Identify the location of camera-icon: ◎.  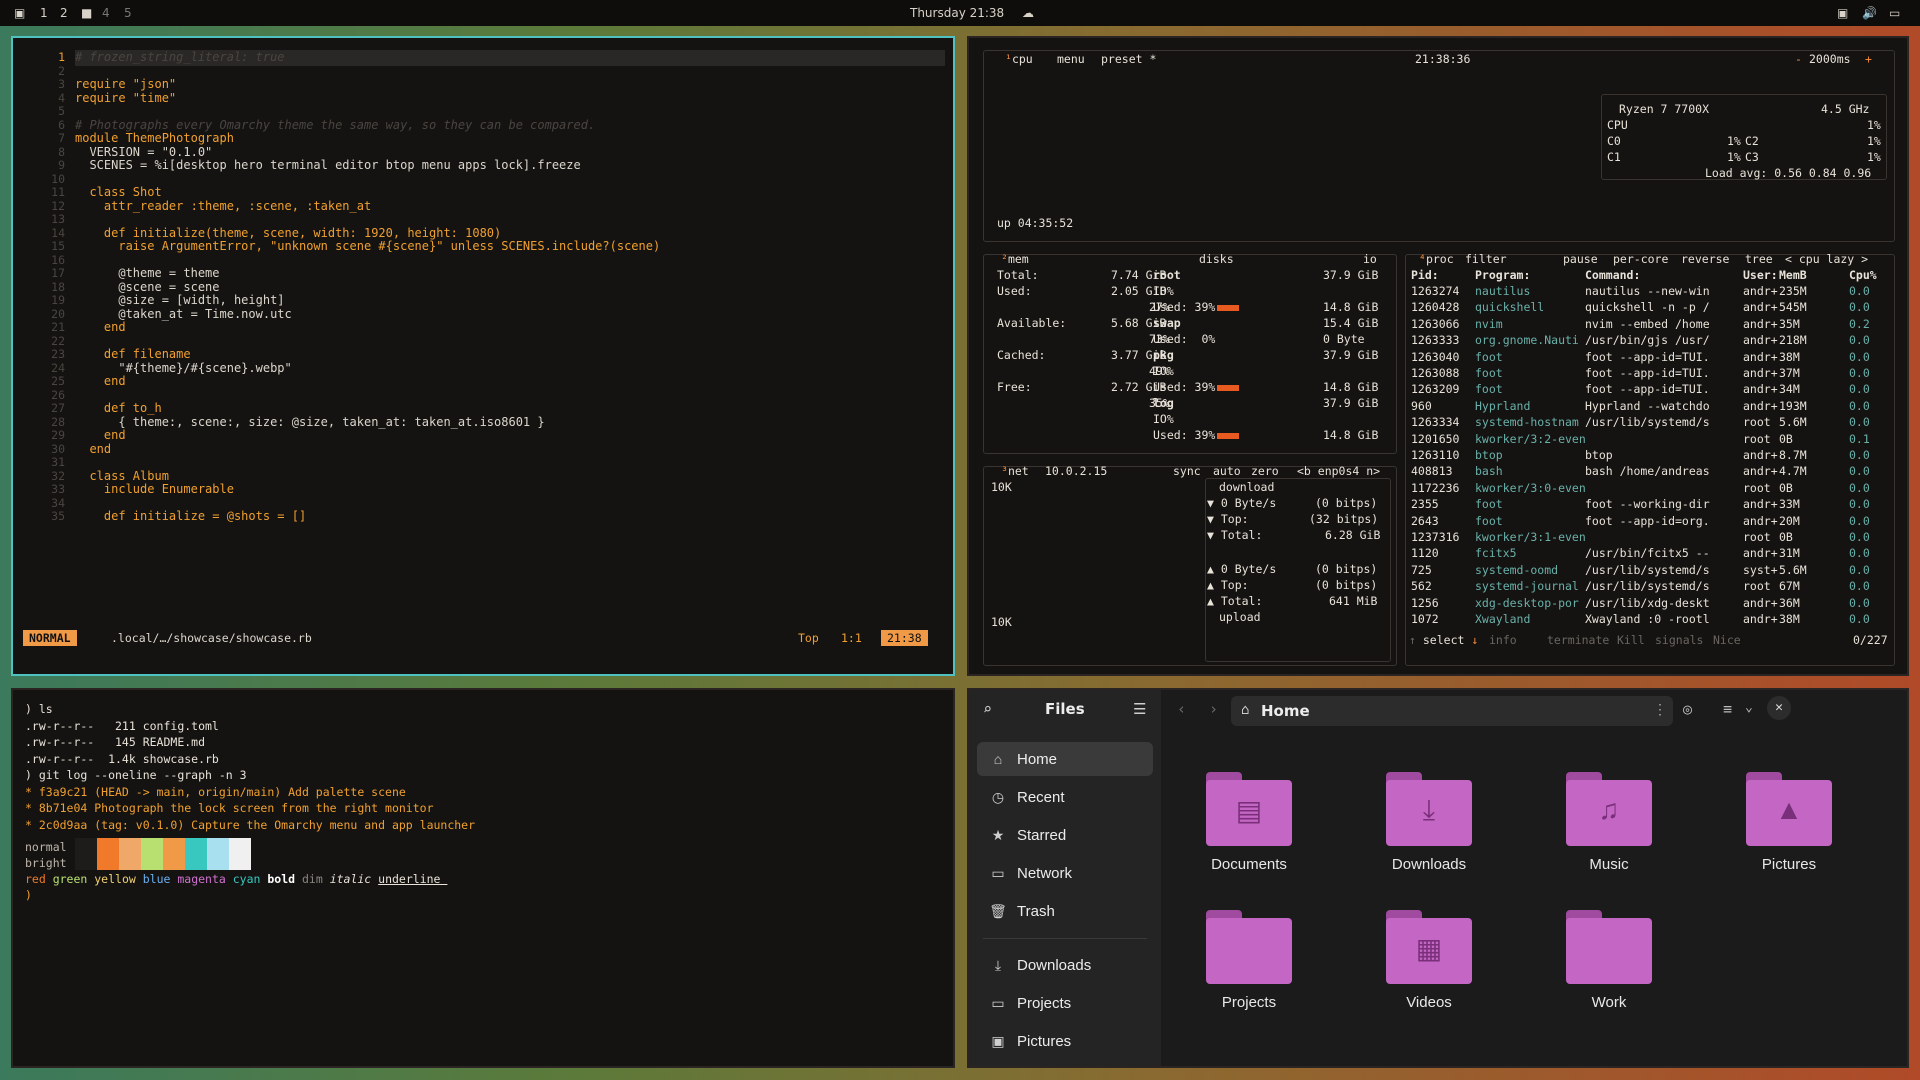
(1687, 709).